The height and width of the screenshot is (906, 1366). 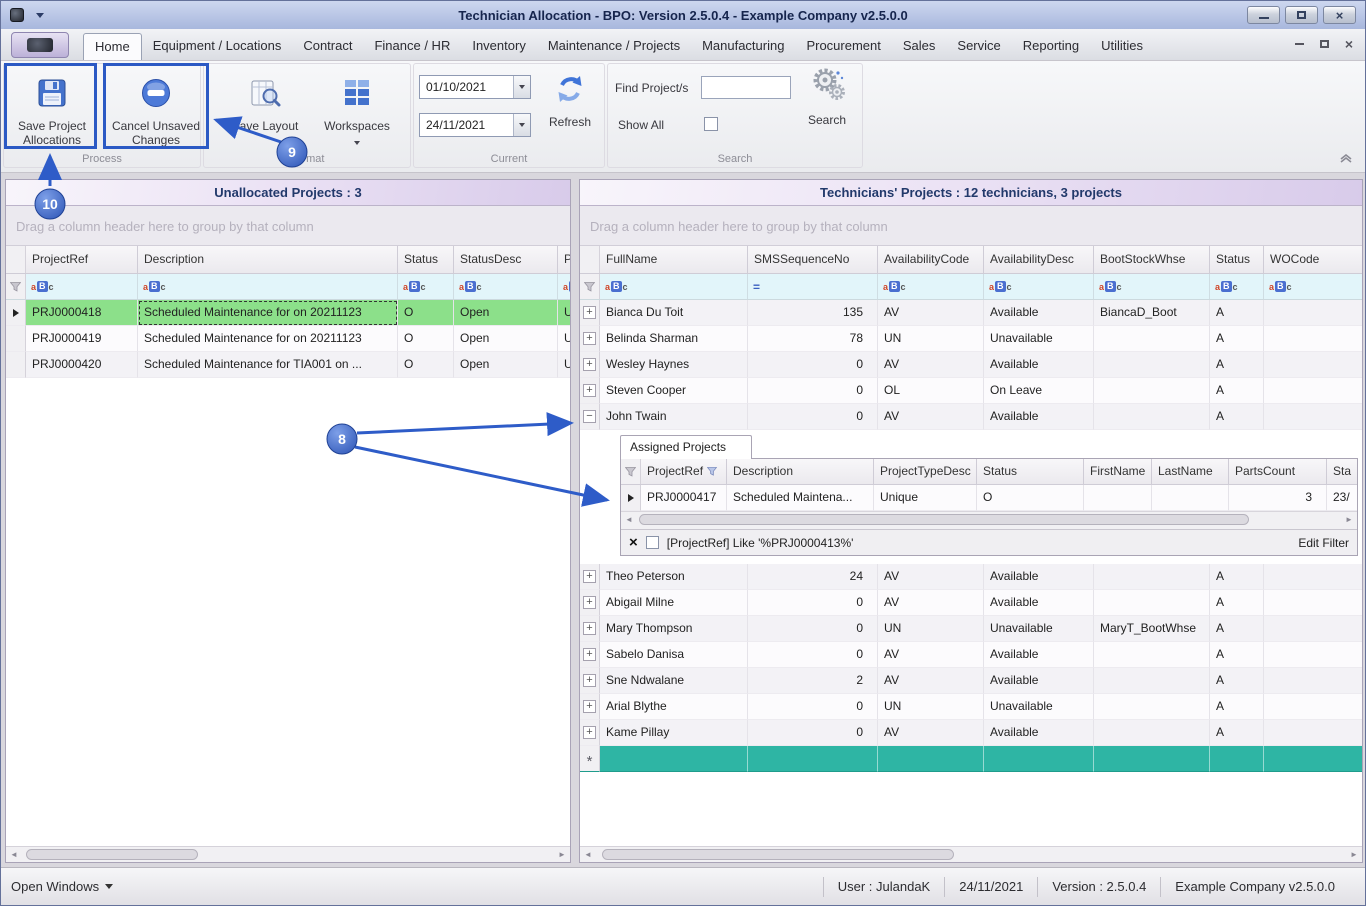 I want to click on ribbon-tab: Finance / HR, so click(x=412, y=46).